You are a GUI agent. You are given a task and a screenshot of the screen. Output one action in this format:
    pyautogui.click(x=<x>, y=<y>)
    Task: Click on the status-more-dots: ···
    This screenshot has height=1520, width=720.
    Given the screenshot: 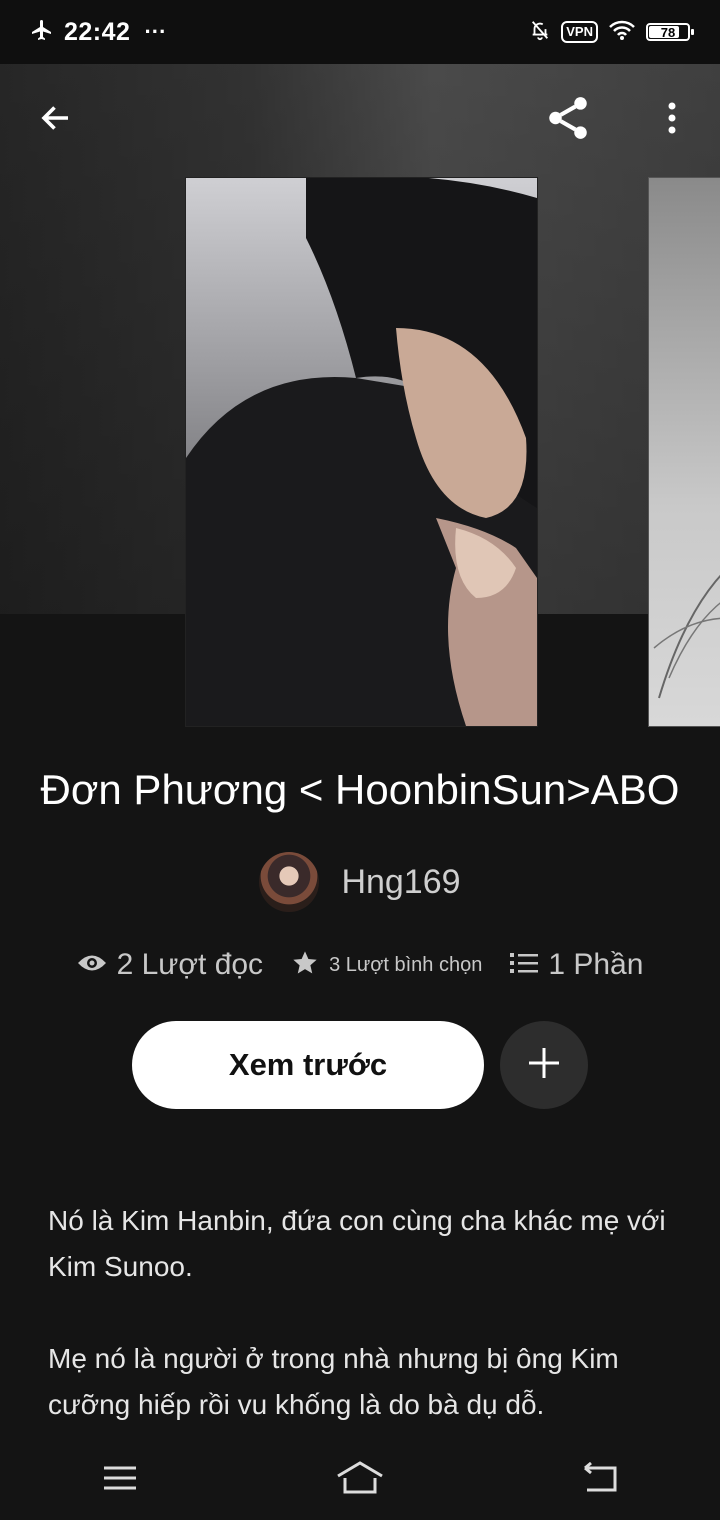 What is the action you would take?
    pyautogui.click(x=155, y=31)
    